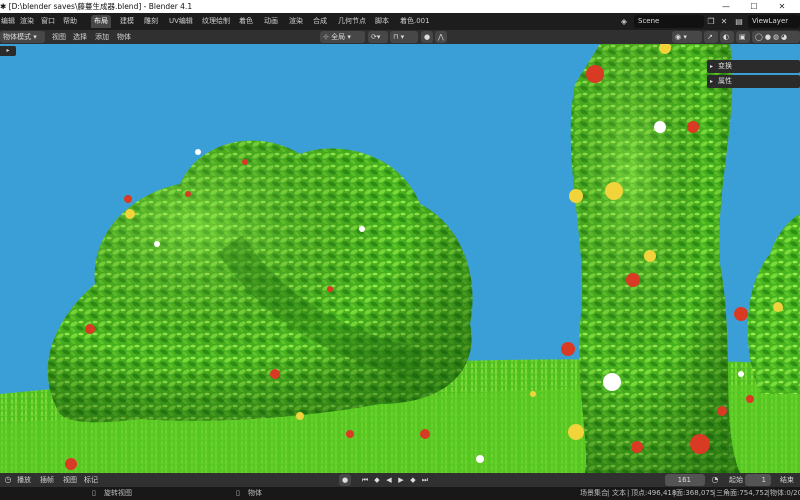  Describe the element at coordinates (754, 6) in the screenshot. I see `maximize-button: ☐` at that location.